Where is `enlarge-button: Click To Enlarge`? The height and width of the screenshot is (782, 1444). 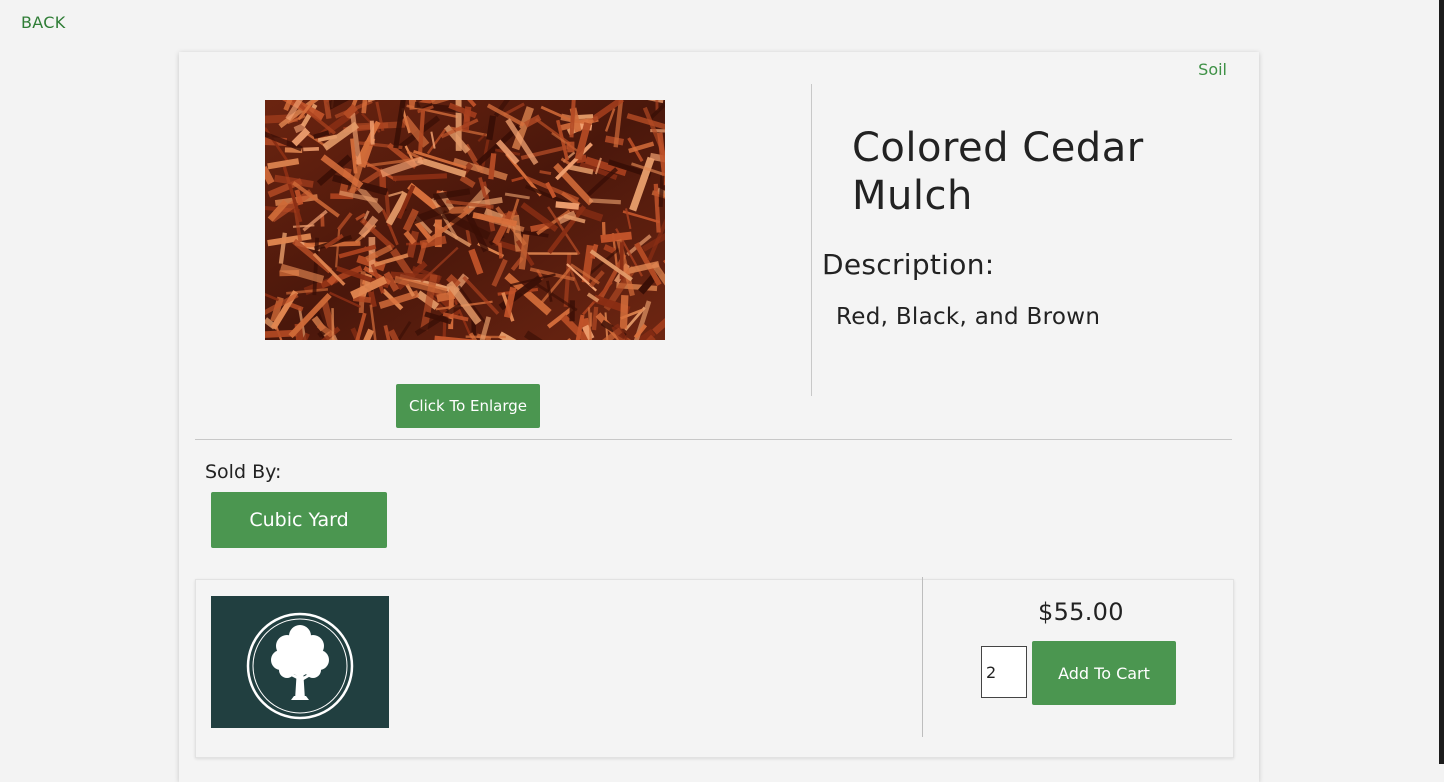 enlarge-button: Click To Enlarge is located at coordinates (468, 406).